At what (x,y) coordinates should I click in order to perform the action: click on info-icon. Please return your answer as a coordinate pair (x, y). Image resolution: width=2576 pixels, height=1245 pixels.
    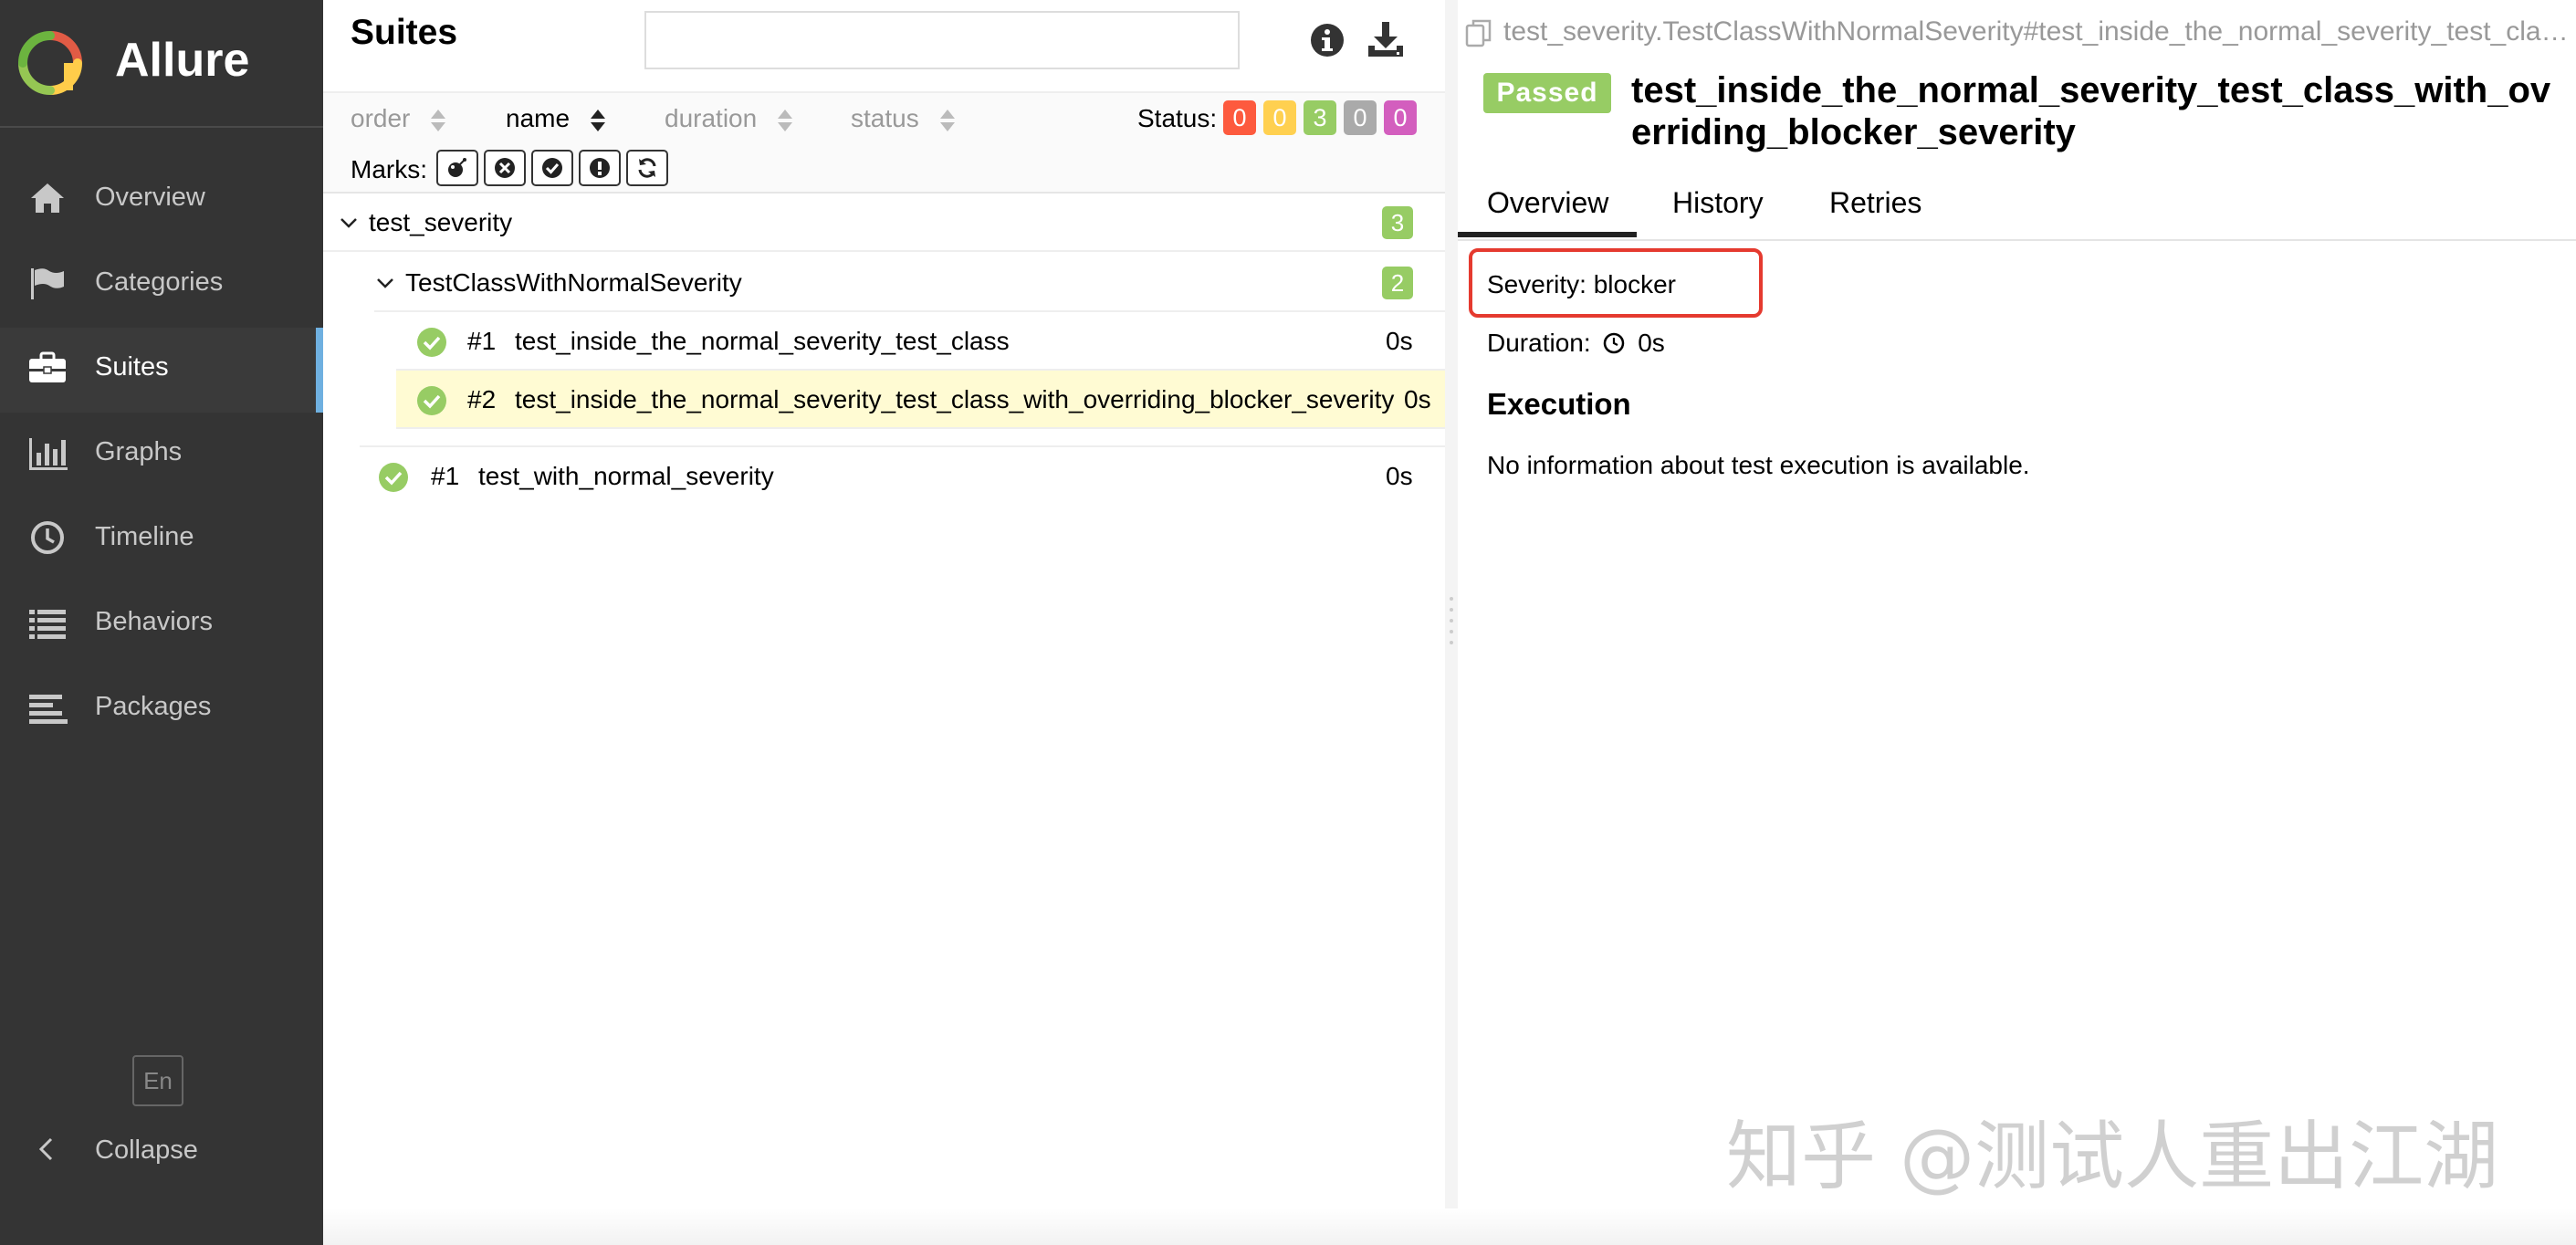
    Looking at the image, I should click on (1327, 40).